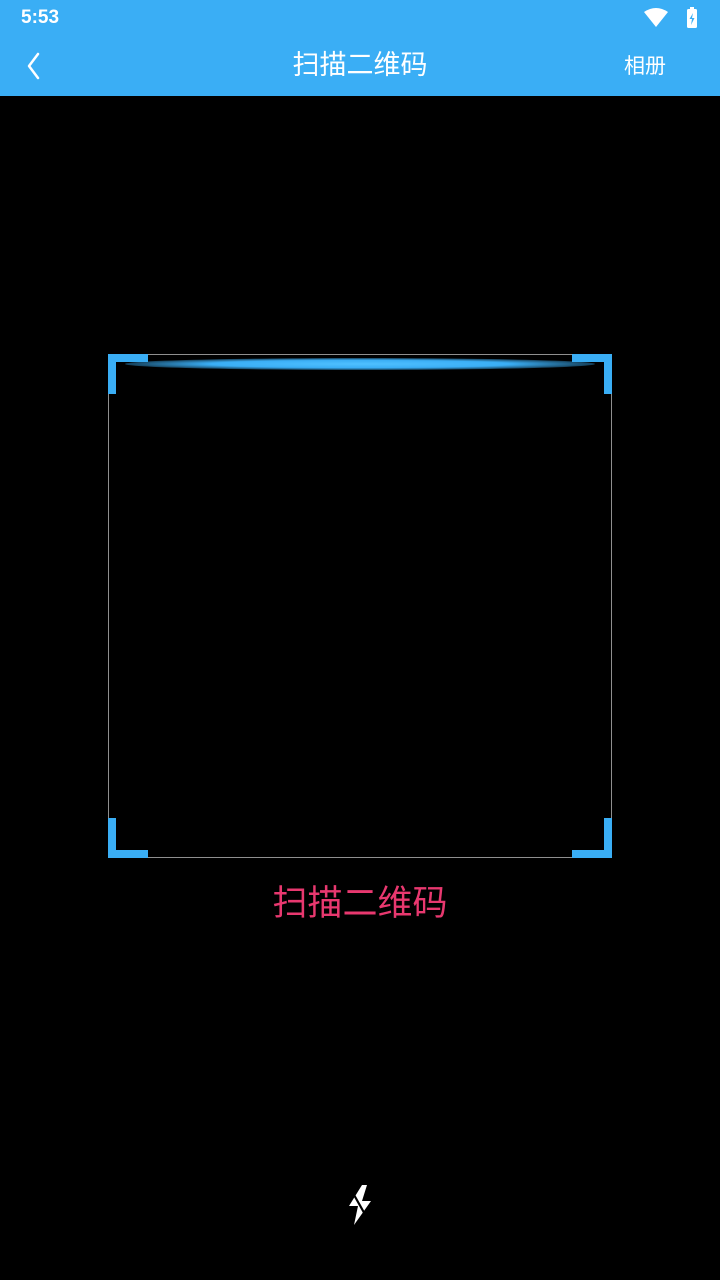  I want to click on battery-charging-icon, so click(692, 17).